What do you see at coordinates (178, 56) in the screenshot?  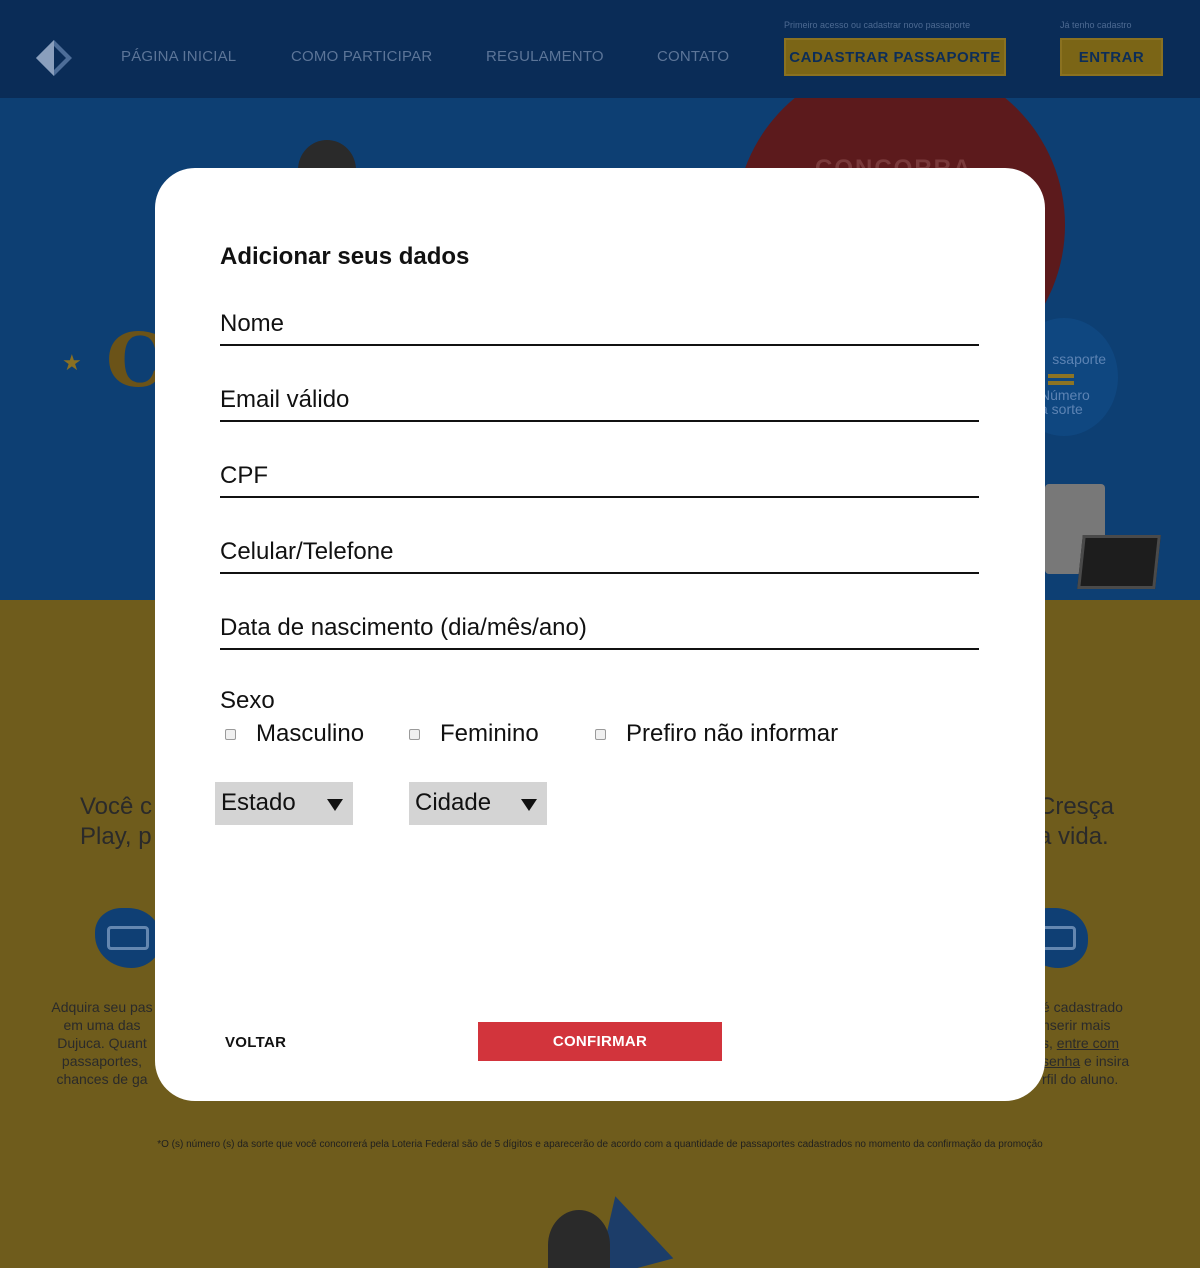 I see `nav-home: PÁGINA INICIAL` at bounding box center [178, 56].